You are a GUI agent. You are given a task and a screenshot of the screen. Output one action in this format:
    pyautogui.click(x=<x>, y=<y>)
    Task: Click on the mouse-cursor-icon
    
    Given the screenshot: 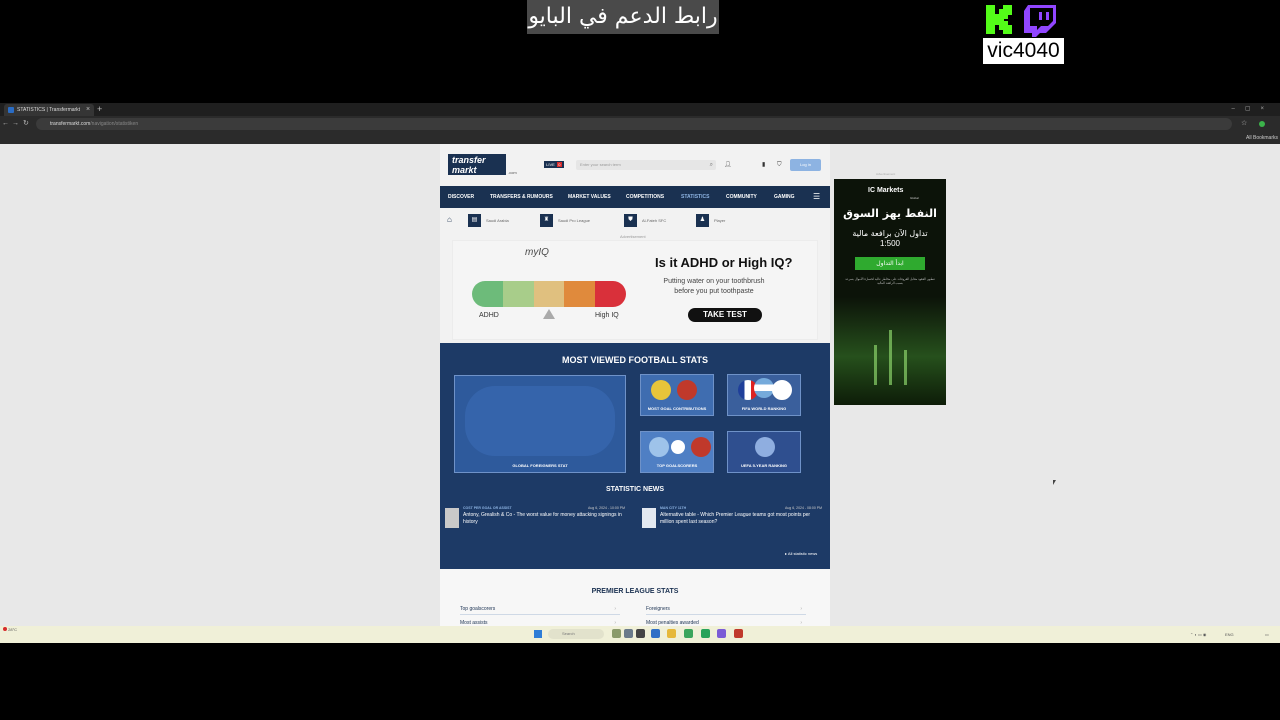 What is the action you would take?
    pyautogui.click(x=1054, y=482)
    